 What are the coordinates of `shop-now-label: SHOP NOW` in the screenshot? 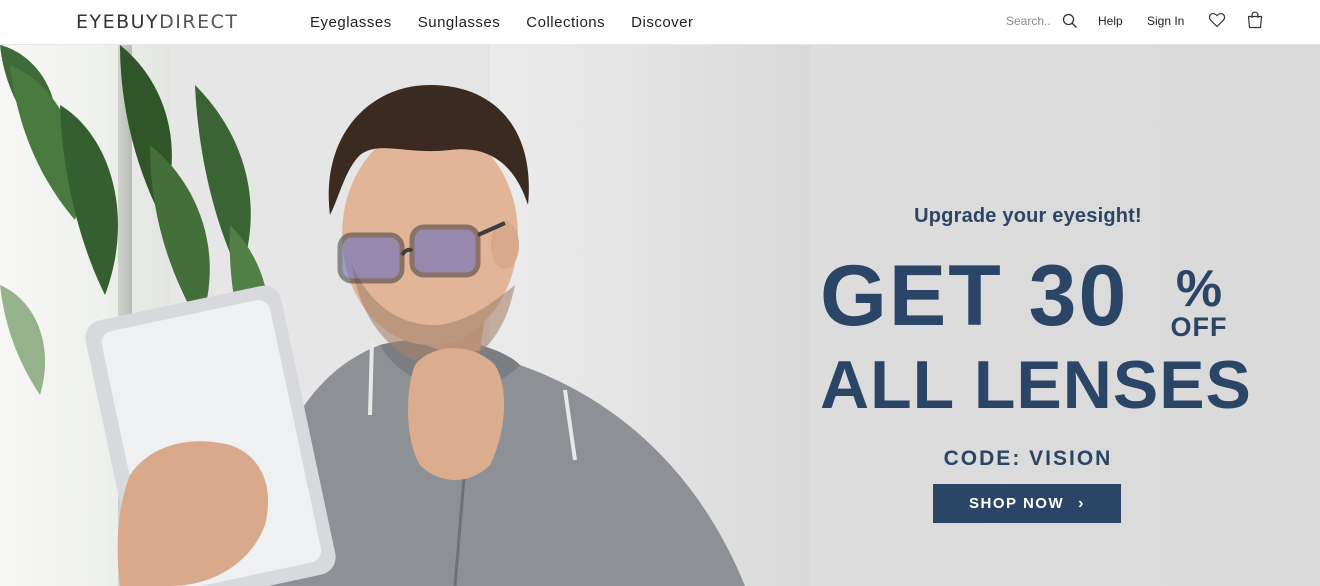 It's located at (1017, 503).